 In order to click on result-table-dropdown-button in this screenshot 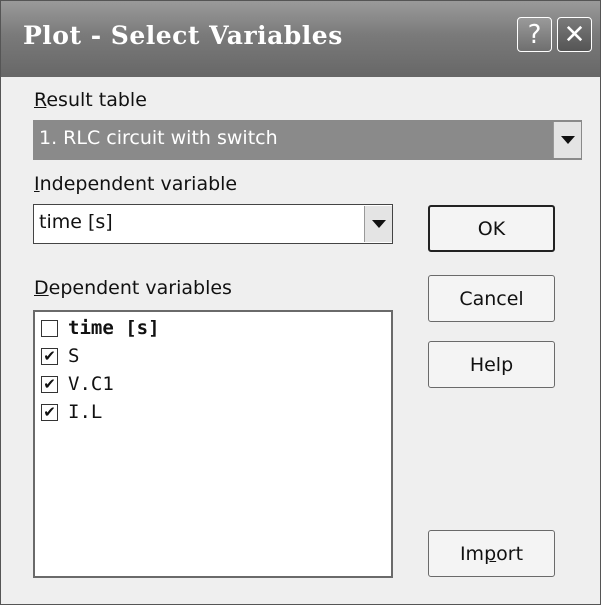, I will do `click(567, 140)`.